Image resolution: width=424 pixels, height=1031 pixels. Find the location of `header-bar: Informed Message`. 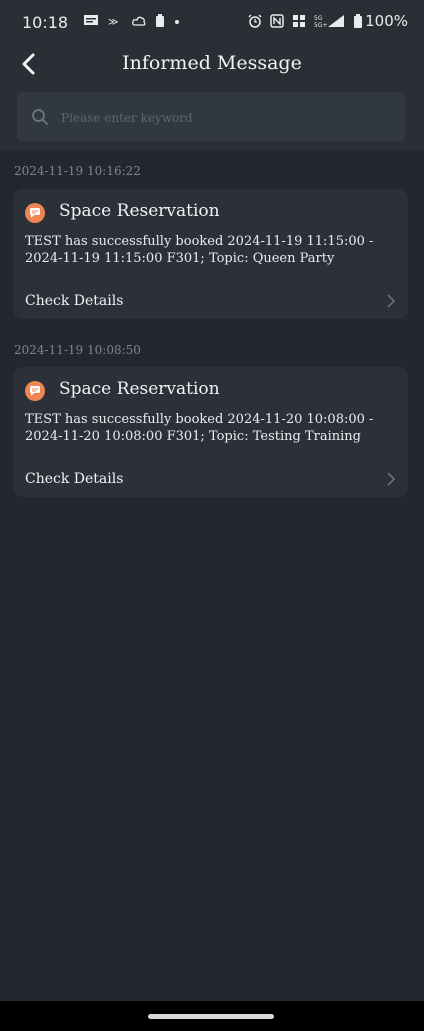

header-bar: Informed Message is located at coordinates (212, 65).